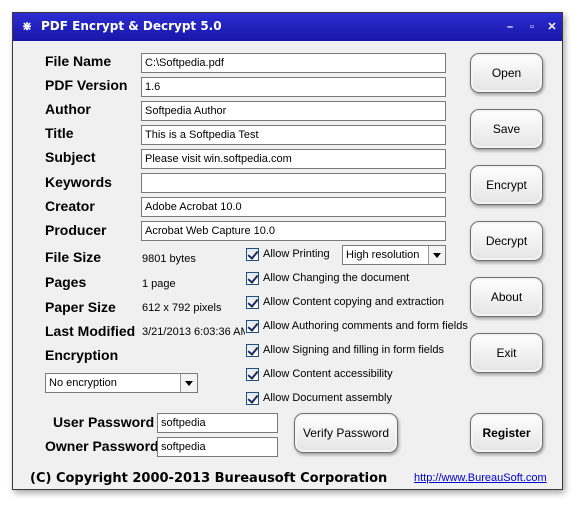  I want to click on close-icon: ✕, so click(552, 27).